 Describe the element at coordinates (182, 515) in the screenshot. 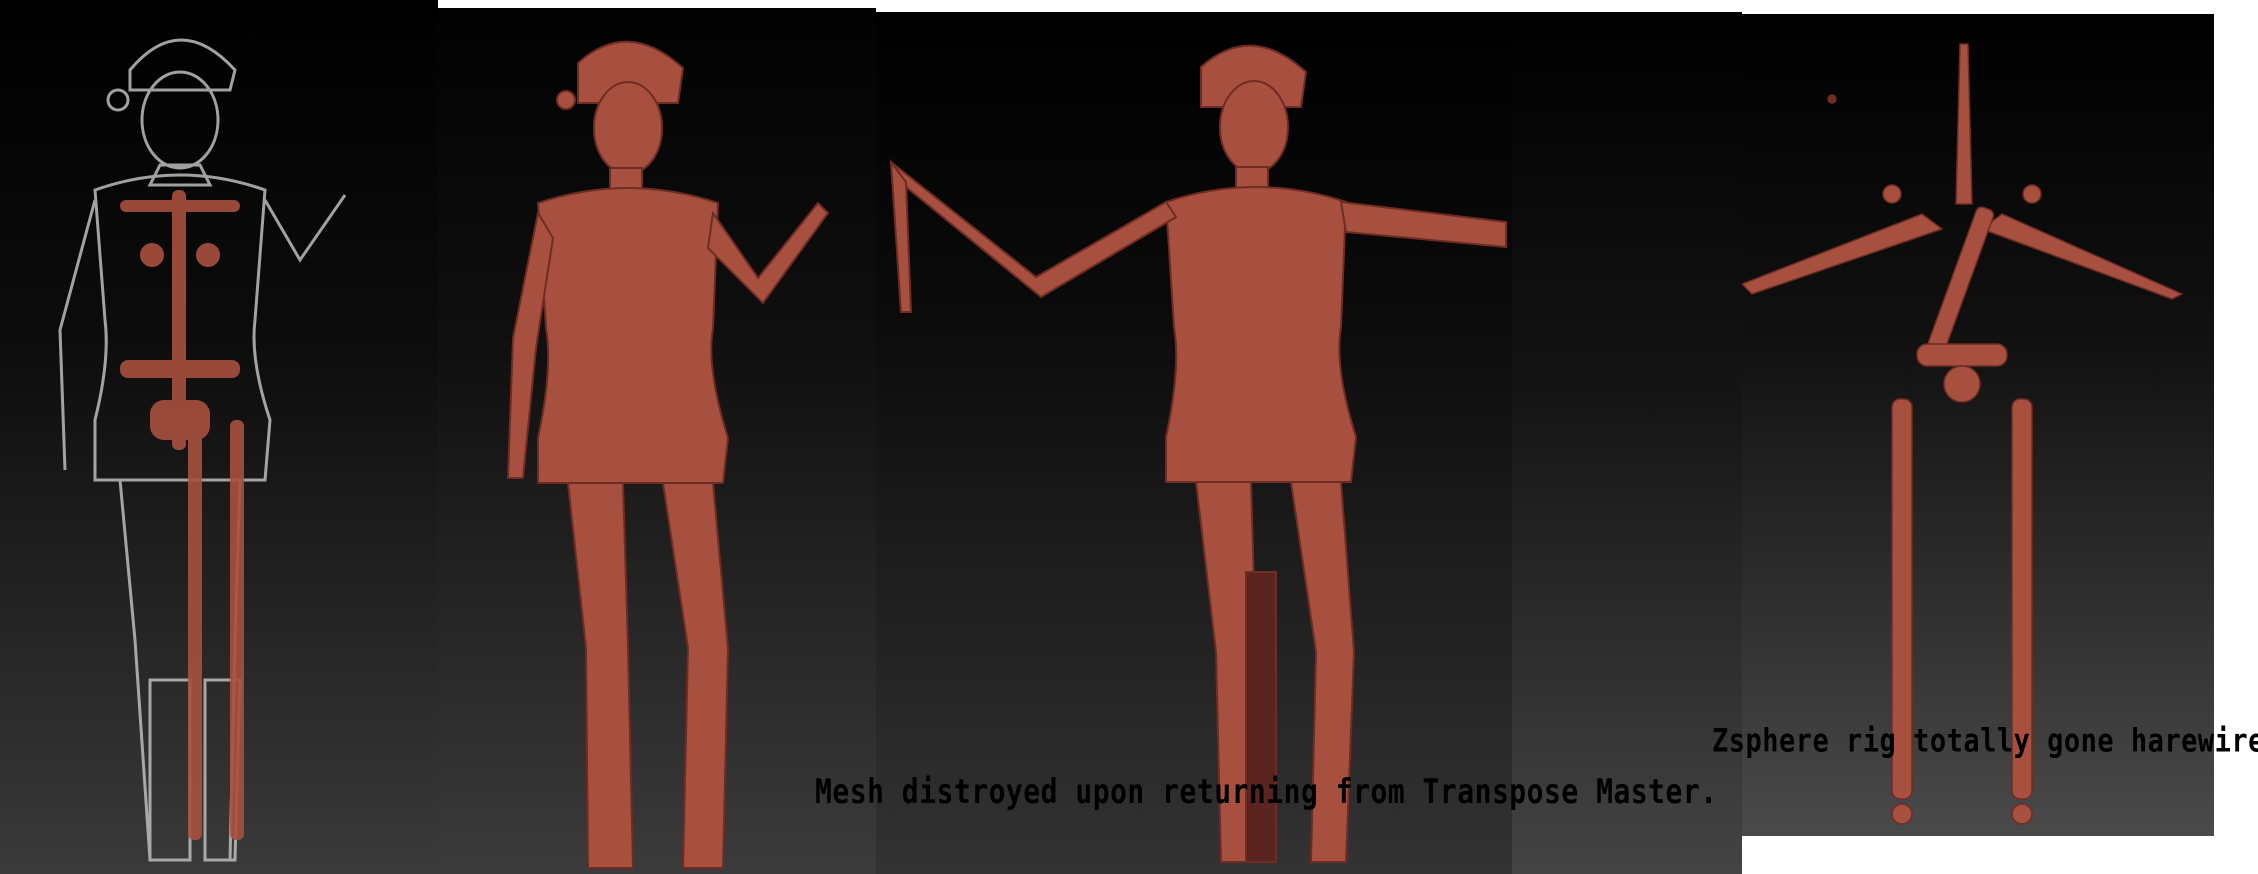

I see `ghost-inner-rig` at that location.